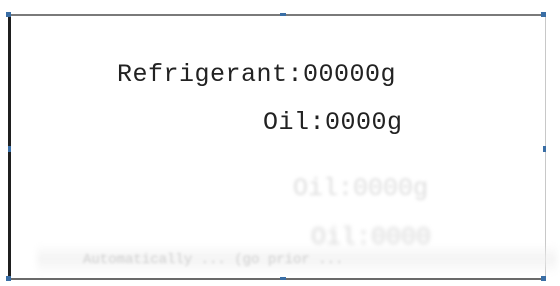 This screenshot has height=286, width=560. What do you see at coordinates (8, 278) in the screenshot?
I see `bottom-left-corner-marker` at bounding box center [8, 278].